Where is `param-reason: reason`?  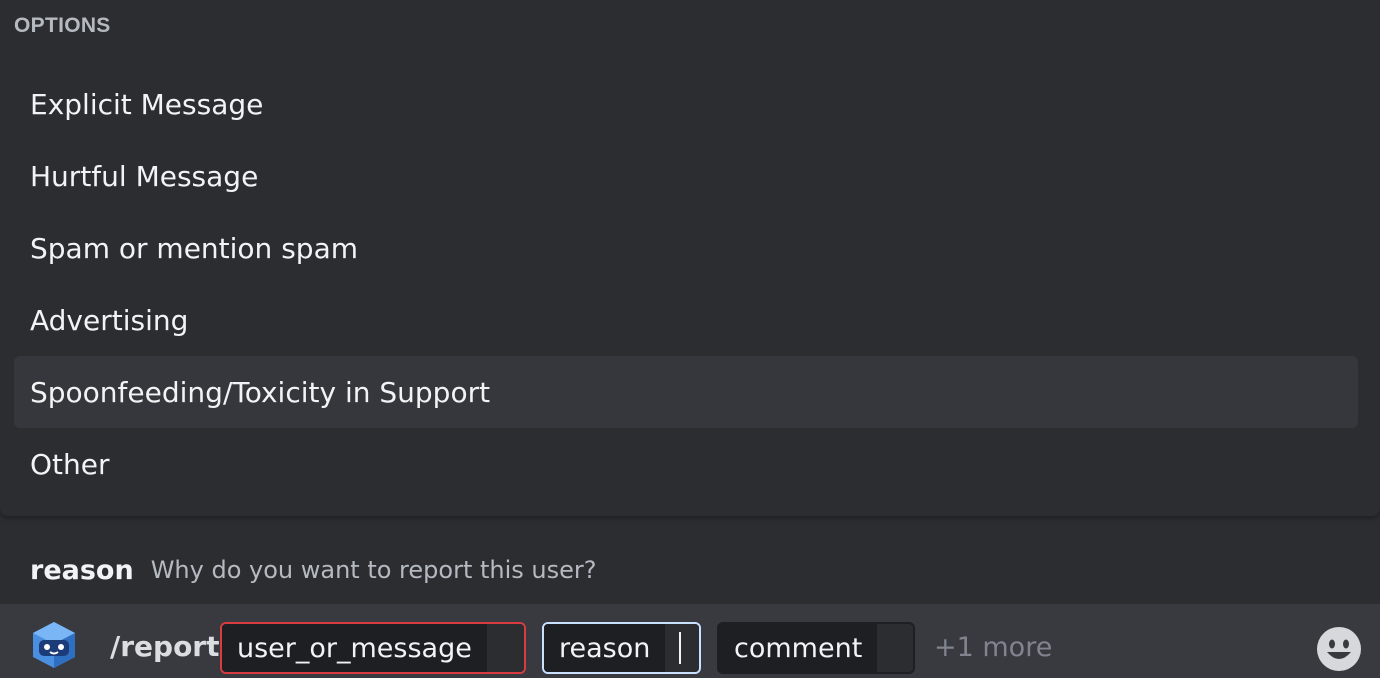 param-reason: reason is located at coordinates (621, 648).